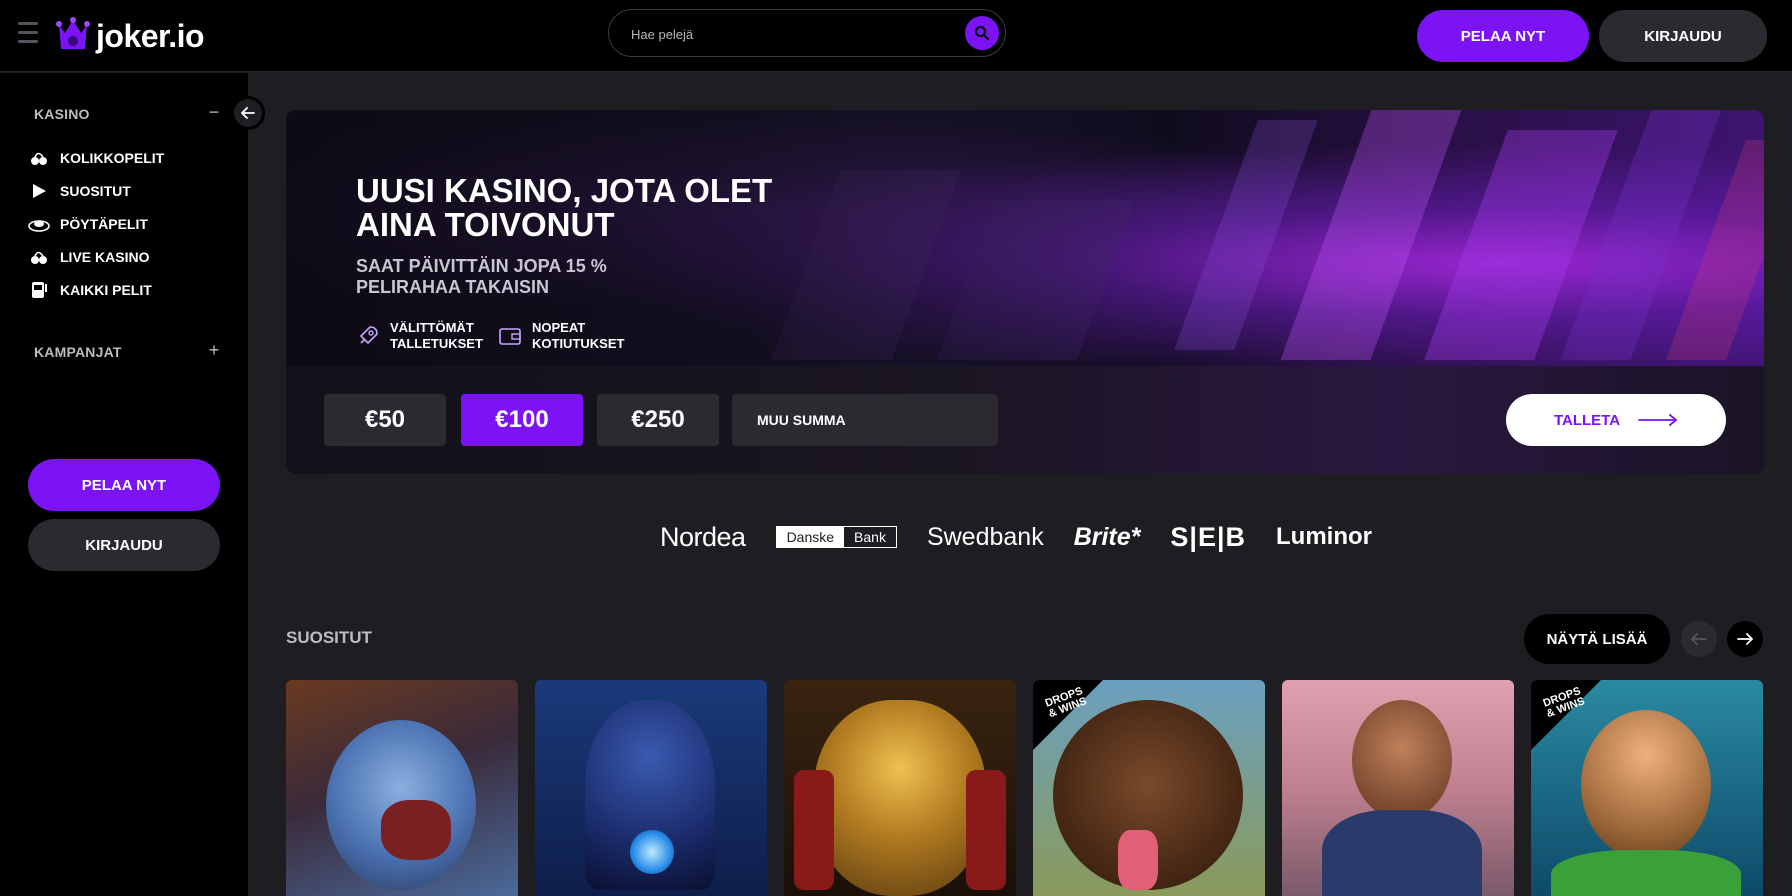 The image size is (1792, 896). I want to click on luminor-logo: Luminor, so click(1324, 536).